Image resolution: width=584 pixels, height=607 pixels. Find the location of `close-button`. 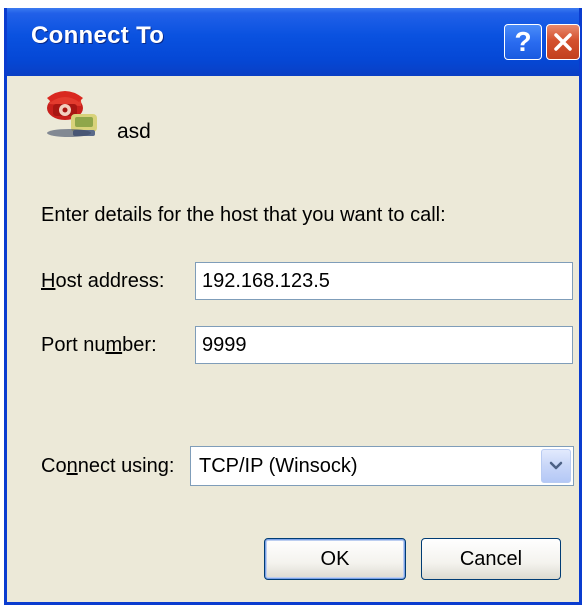

close-button is located at coordinates (563, 42).